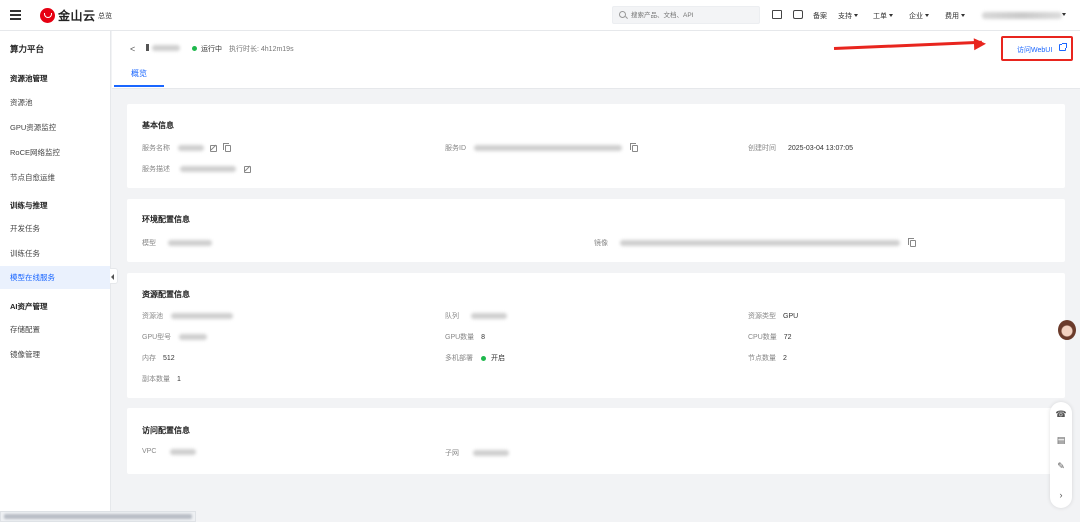 The height and width of the screenshot is (522, 1080). Describe the element at coordinates (139, 77) in the screenshot. I see `tab-overview: 概览` at that location.